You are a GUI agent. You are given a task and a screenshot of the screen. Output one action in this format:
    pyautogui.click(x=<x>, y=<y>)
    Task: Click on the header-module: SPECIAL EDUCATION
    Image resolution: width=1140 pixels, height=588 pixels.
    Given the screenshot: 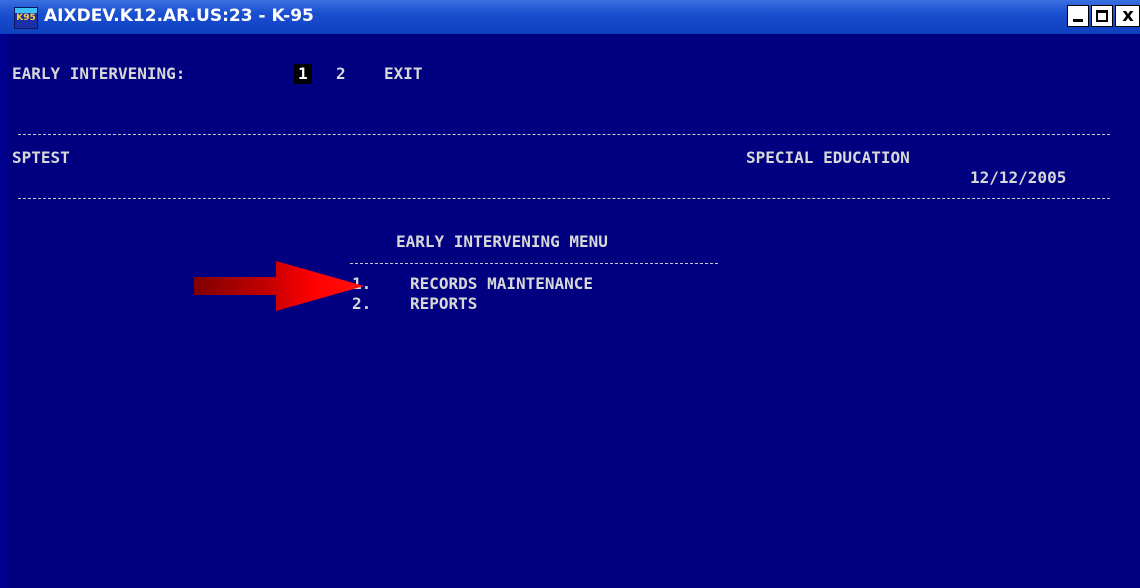 What is the action you would take?
    pyautogui.click(x=828, y=157)
    